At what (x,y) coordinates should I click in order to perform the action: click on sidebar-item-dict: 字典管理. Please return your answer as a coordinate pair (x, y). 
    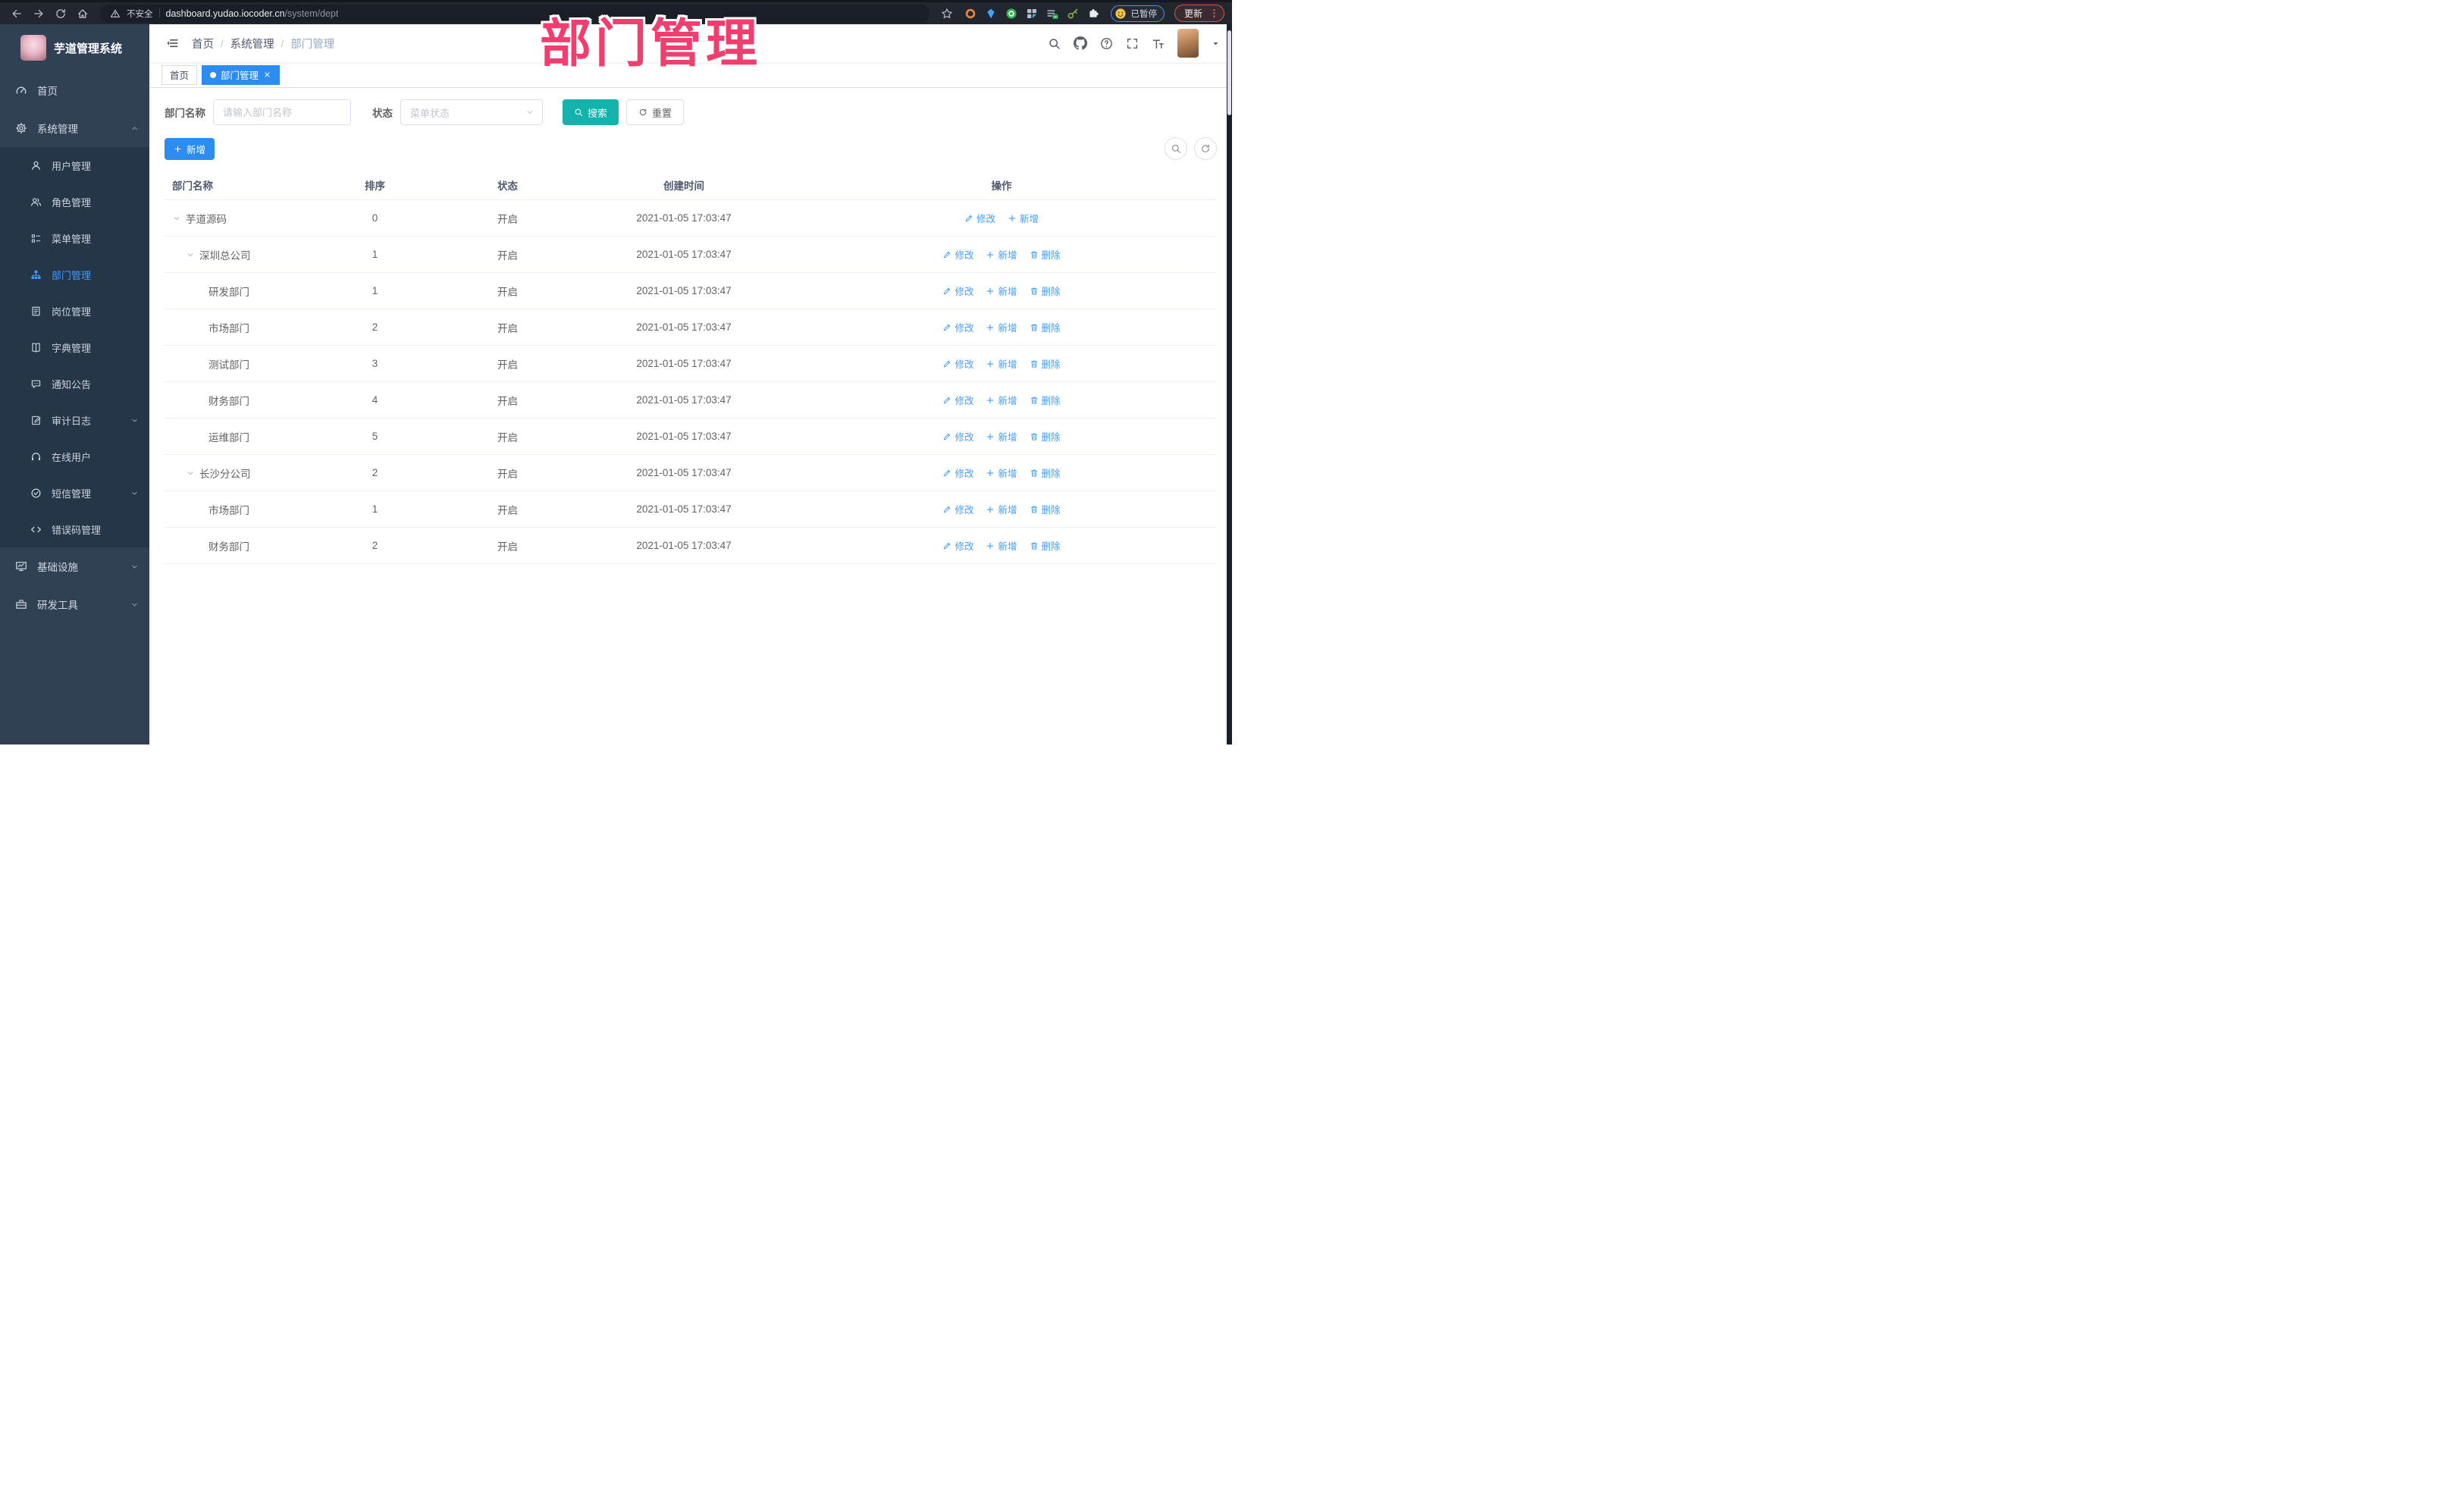
    Looking at the image, I should click on (74, 347).